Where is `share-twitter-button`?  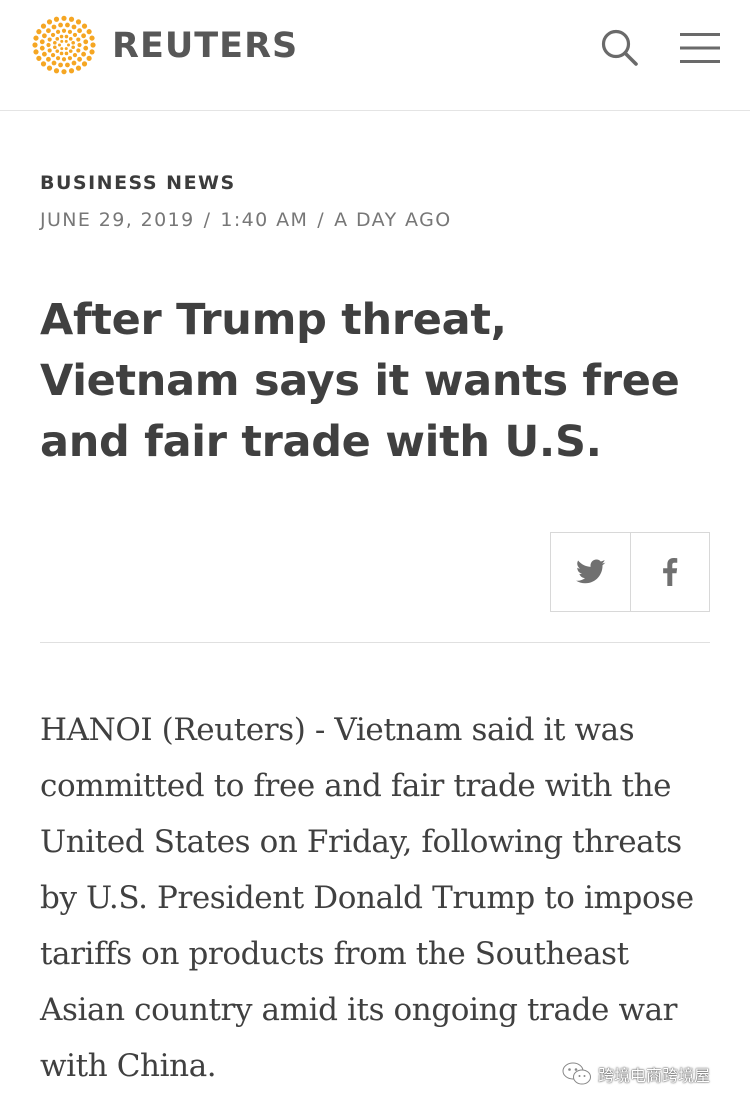 share-twitter-button is located at coordinates (590, 572).